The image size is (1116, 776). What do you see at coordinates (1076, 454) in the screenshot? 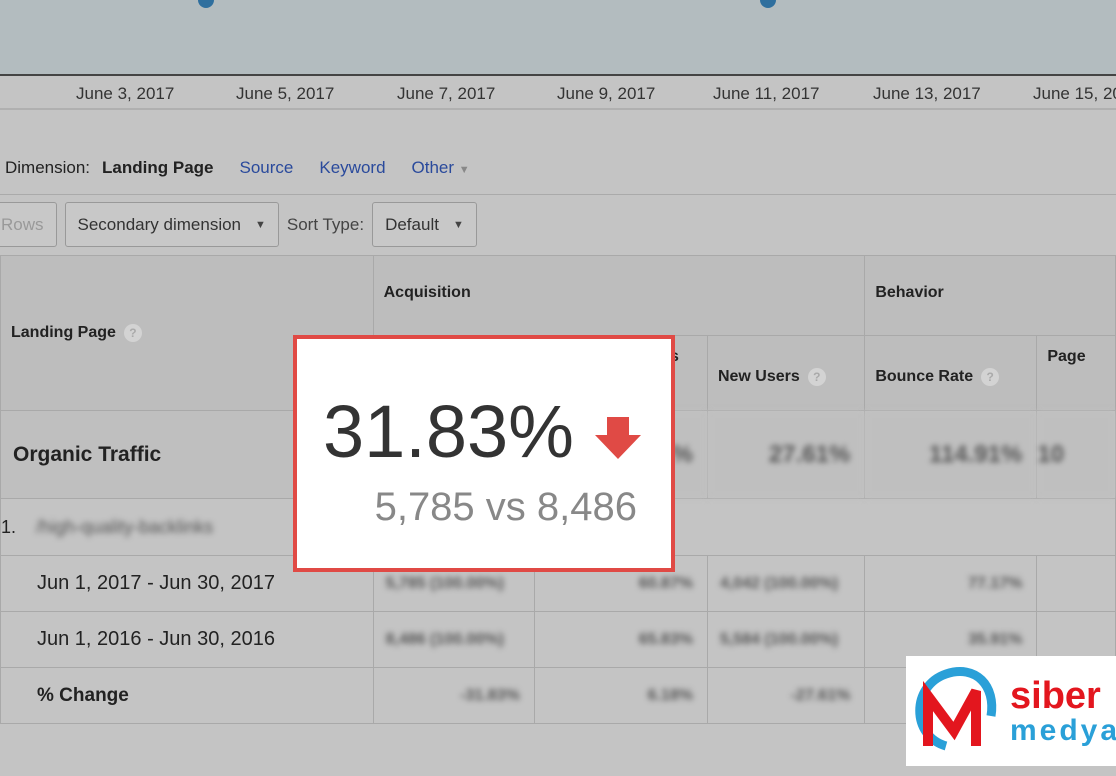
I see `summary-pages: 10` at bounding box center [1076, 454].